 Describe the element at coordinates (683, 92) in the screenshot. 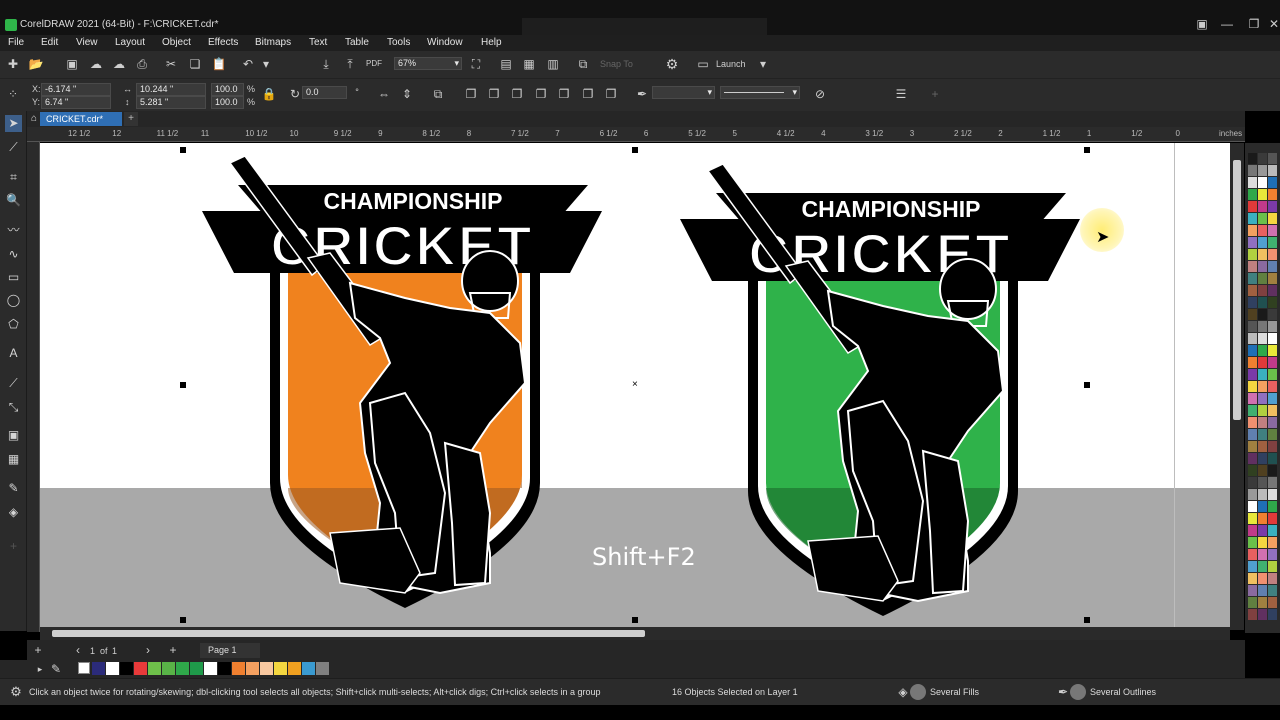

I see `outline-width-select: ▾` at that location.